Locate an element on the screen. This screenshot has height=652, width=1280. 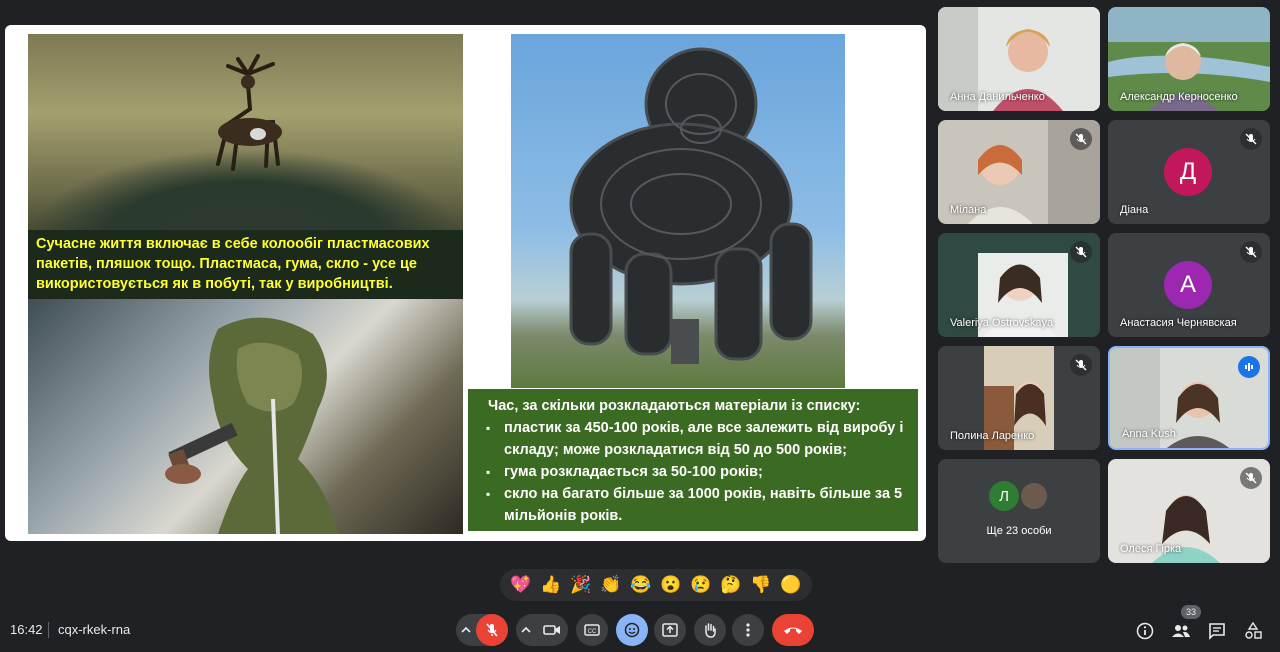
leave-call-button is located at coordinates (793, 630).